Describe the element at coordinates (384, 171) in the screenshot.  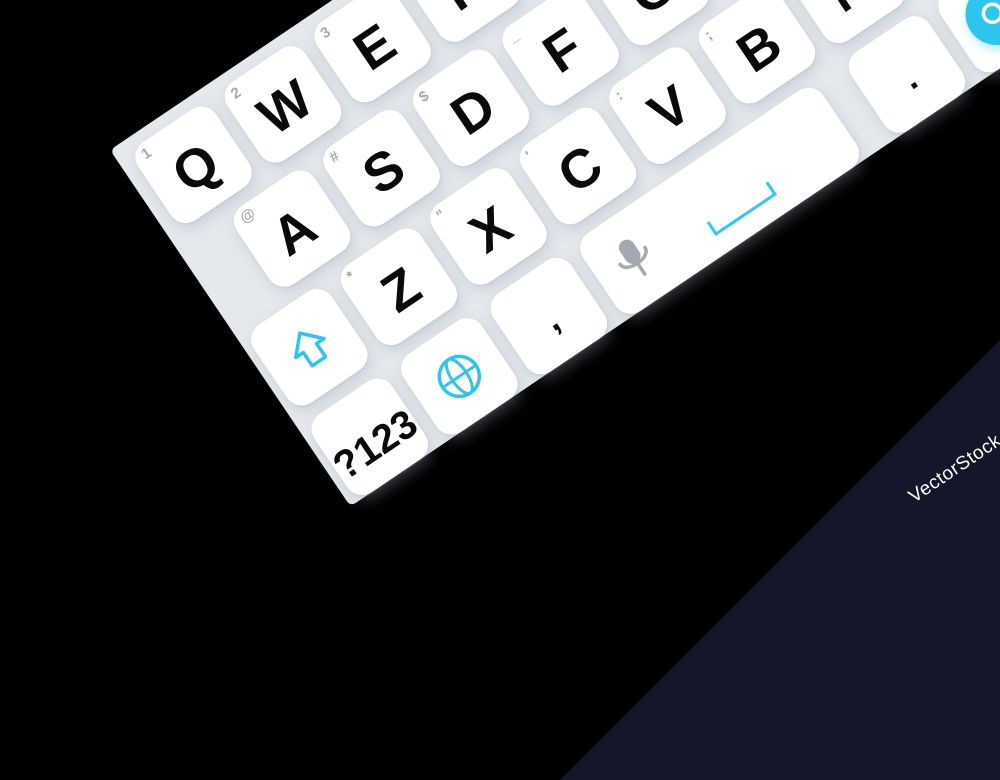
I see `key-s-label: S` at that location.